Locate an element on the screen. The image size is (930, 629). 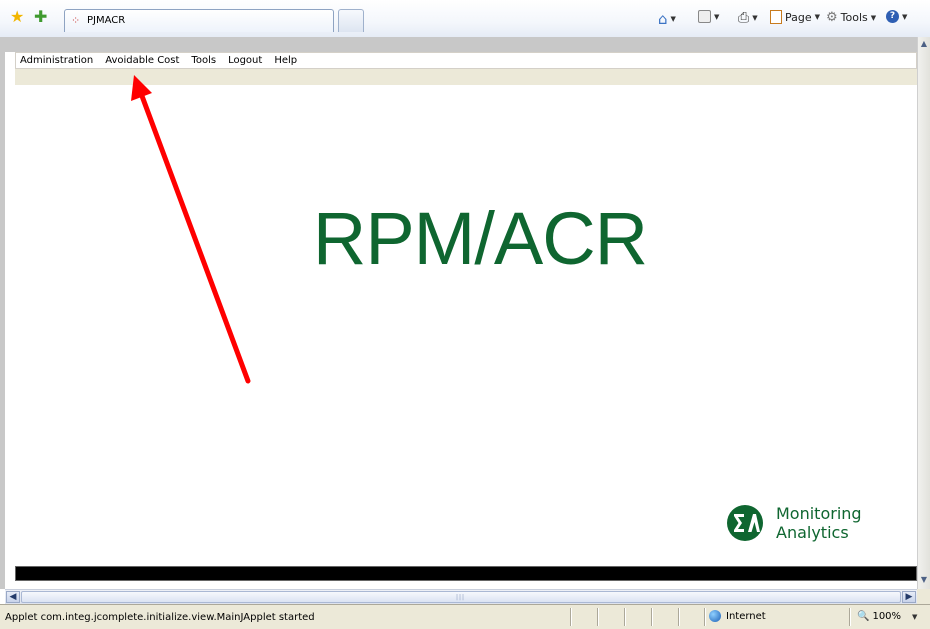
page-menu-label: Page is located at coordinates (798, 17).